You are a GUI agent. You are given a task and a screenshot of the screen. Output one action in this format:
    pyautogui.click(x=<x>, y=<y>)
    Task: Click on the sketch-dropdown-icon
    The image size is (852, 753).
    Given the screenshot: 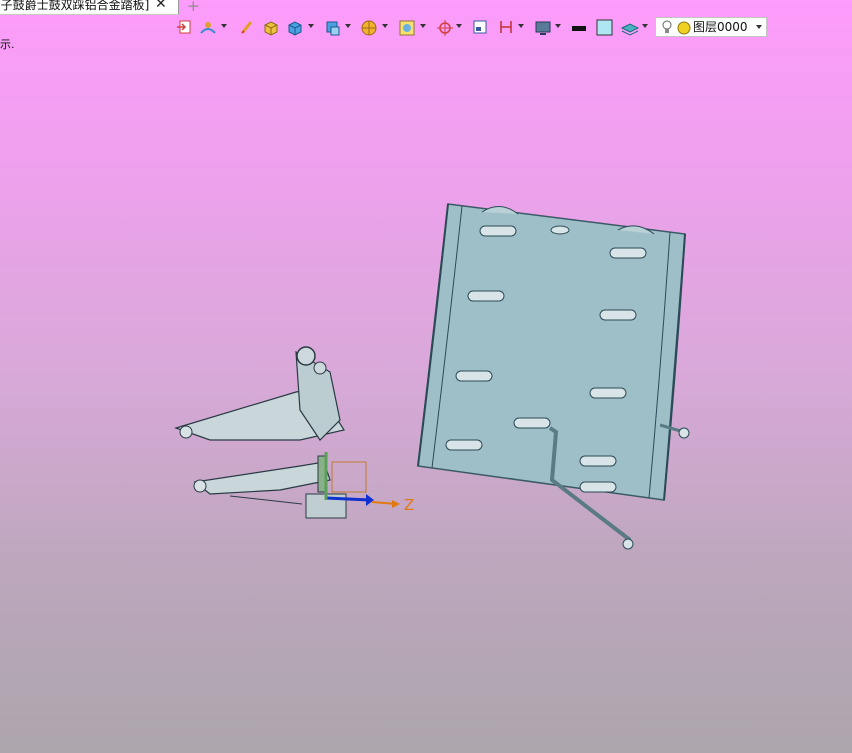 What is the action you would take?
    pyautogui.click(x=224, y=26)
    